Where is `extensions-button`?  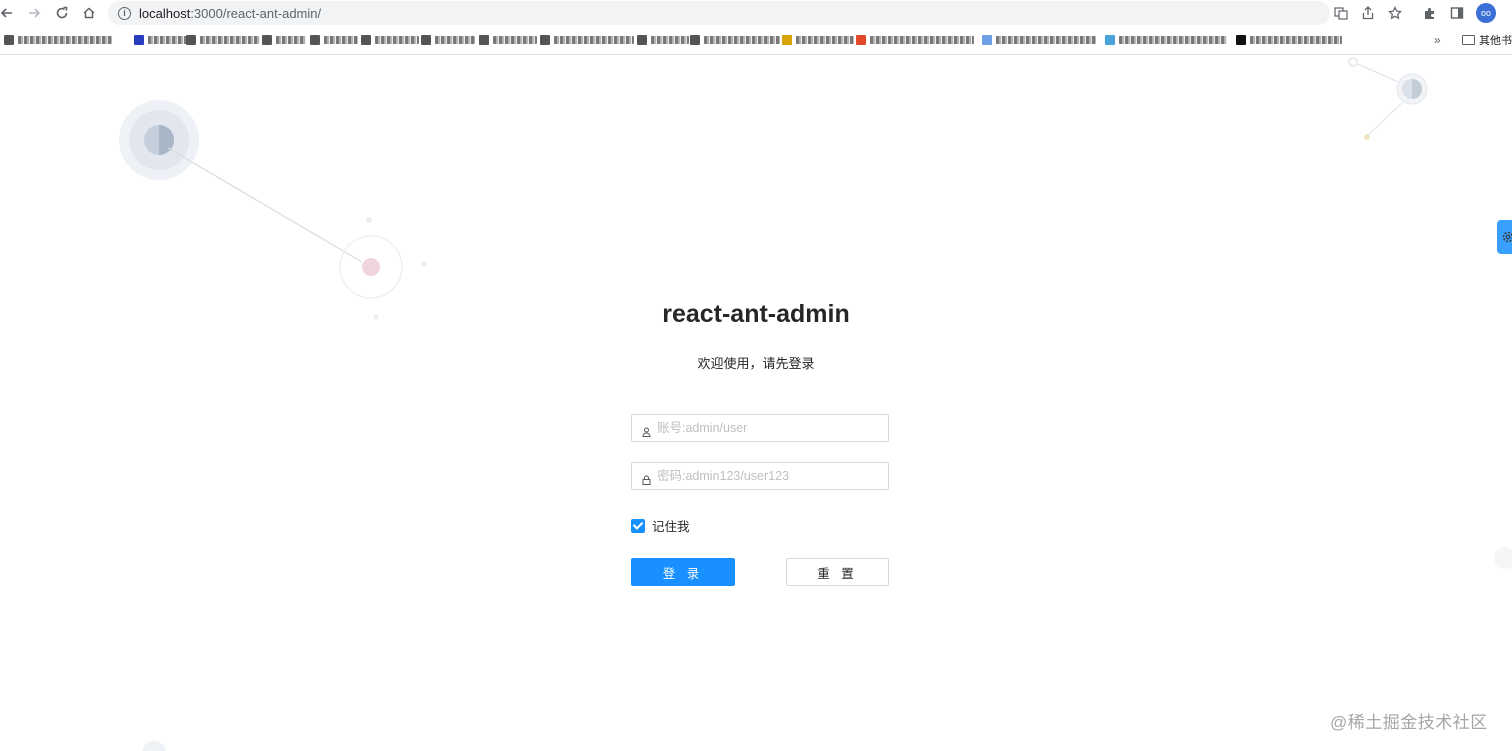
extensions-button is located at coordinates (1430, 13).